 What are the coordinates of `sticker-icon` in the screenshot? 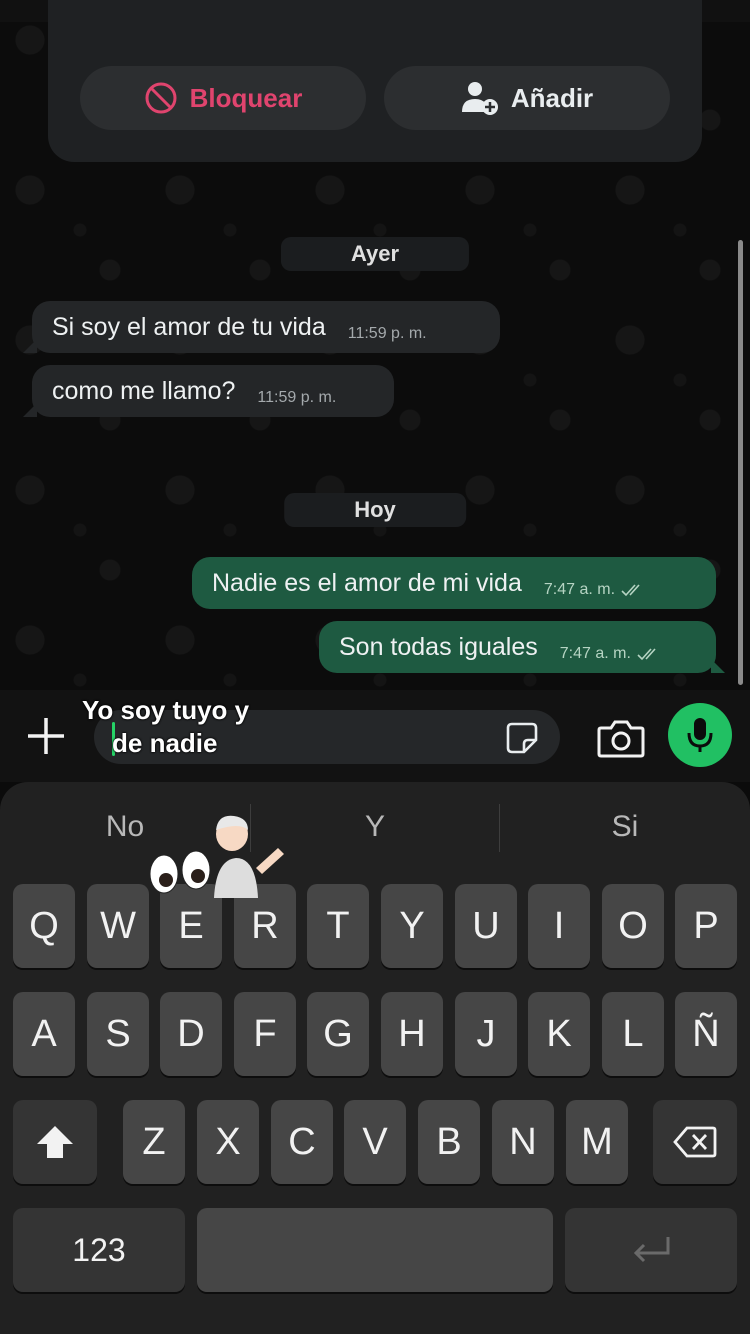 It's located at (522, 738).